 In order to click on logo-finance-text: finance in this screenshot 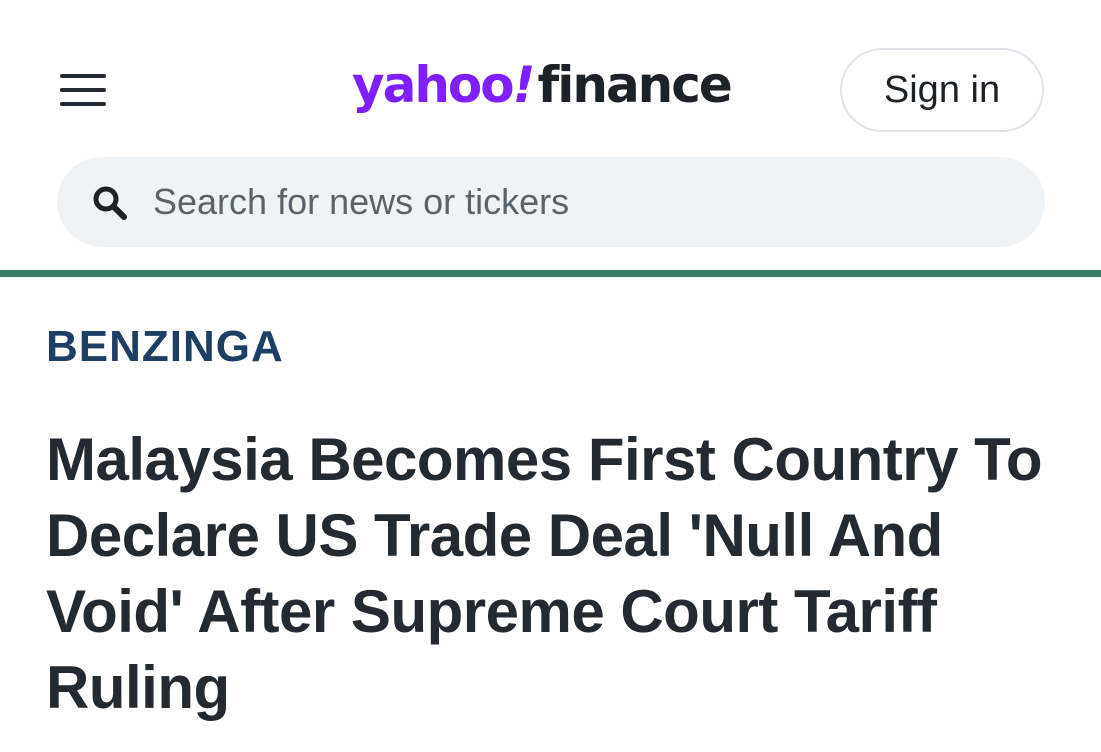, I will do `click(634, 85)`.